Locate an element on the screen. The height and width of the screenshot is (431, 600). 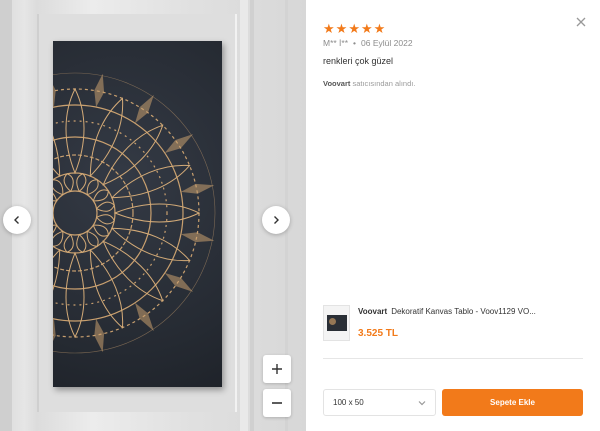
plus-icon is located at coordinates (277, 369).